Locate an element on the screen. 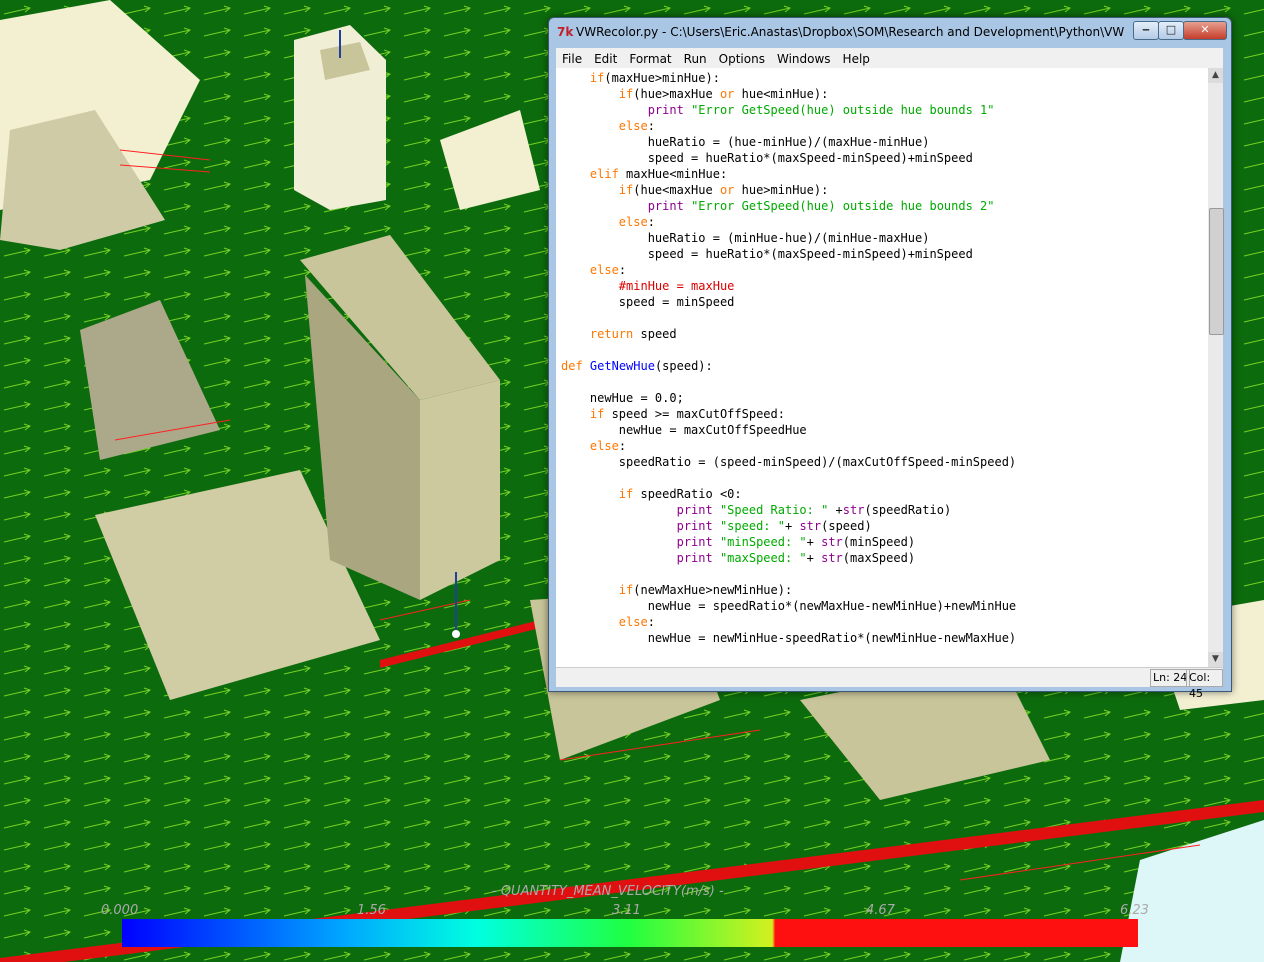 The height and width of the screenshot is (962, 1264). scroll-up-arrow-icon: ▲ is located at coordinates (1215, 75).